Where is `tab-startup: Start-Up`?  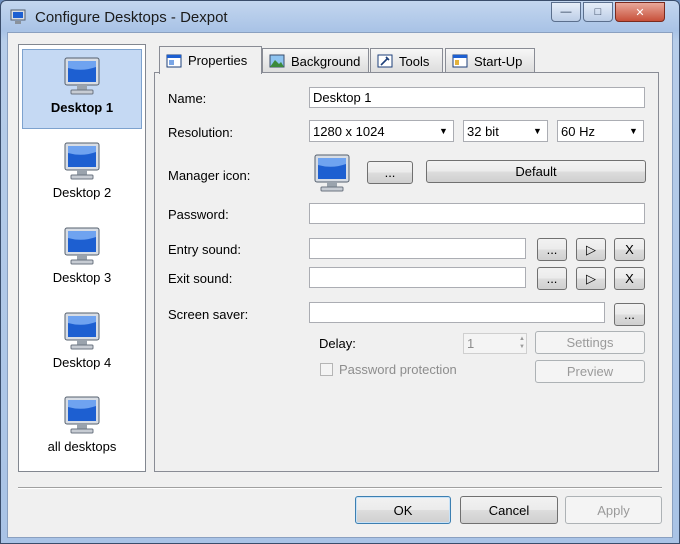 tab-startup: Start-Up is located at coordinates (490, 60).